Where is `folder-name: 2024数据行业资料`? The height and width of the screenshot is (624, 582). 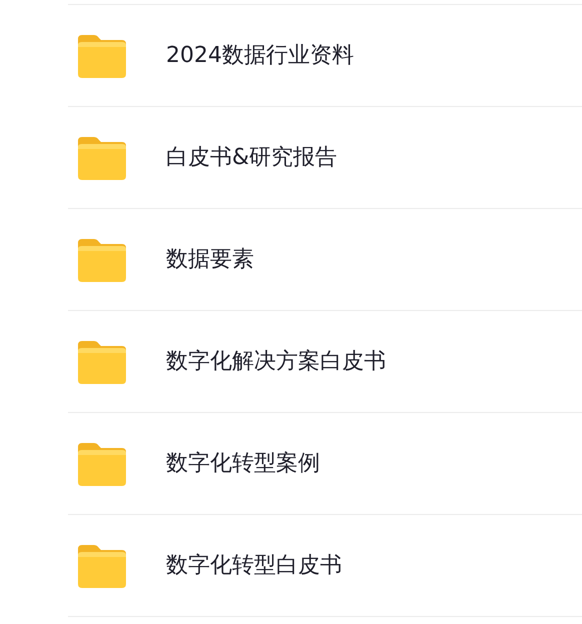
folder-name: 2024数据行业资料 is located at coordinates (260, 55).